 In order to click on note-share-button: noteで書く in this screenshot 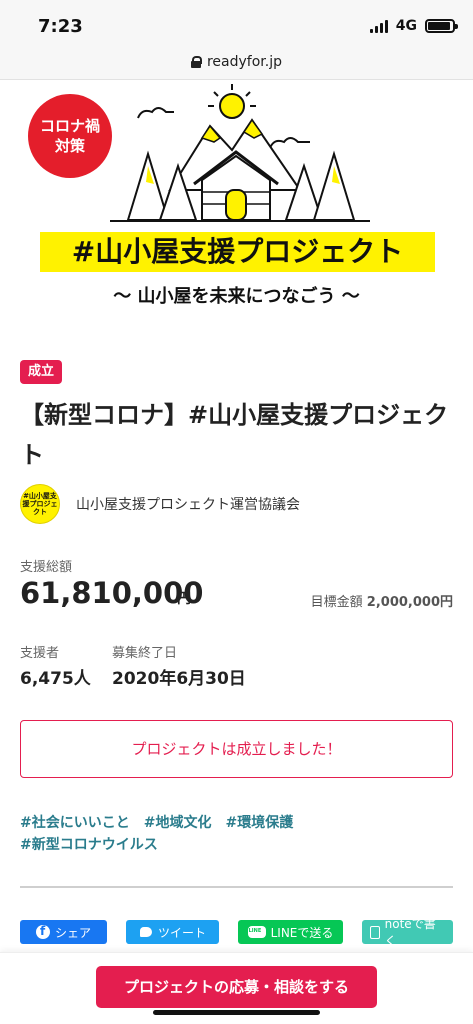, I will do `click(407, 932)`.